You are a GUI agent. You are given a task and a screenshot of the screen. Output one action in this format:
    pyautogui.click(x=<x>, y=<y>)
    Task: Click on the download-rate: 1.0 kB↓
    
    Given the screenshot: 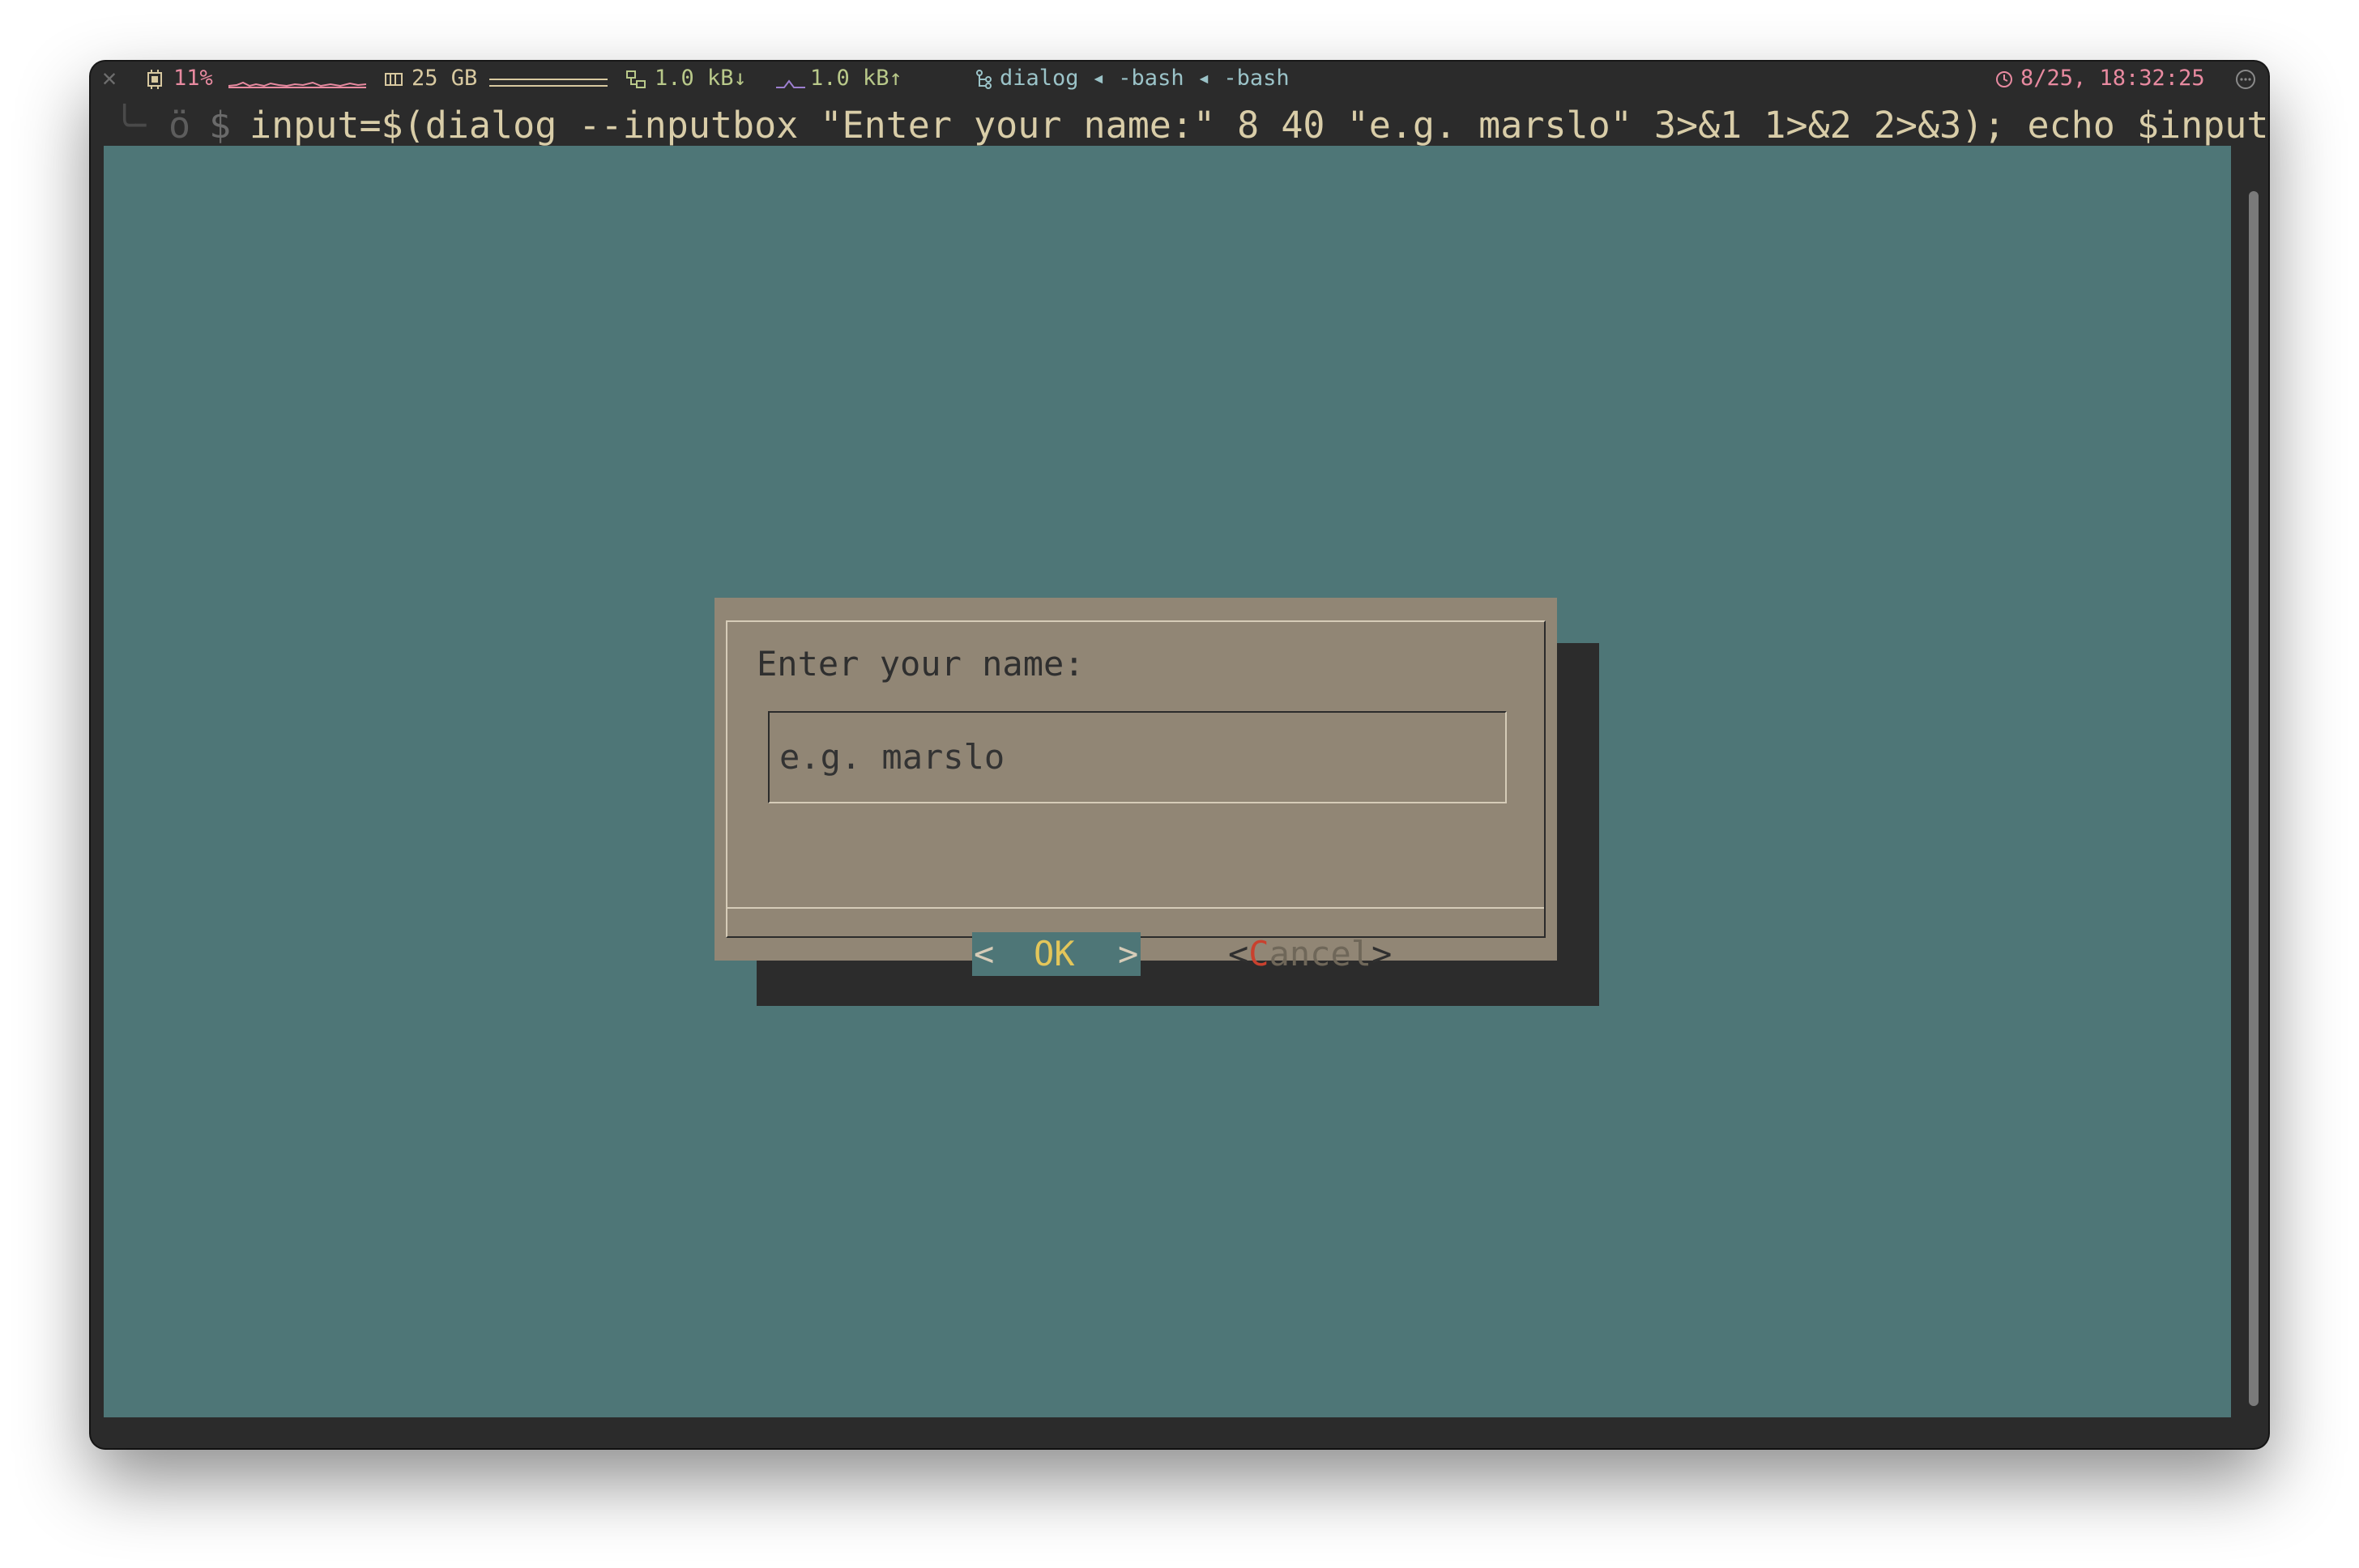 What is the action you would take?
    pyautogui.click(x=701, y=78)
    